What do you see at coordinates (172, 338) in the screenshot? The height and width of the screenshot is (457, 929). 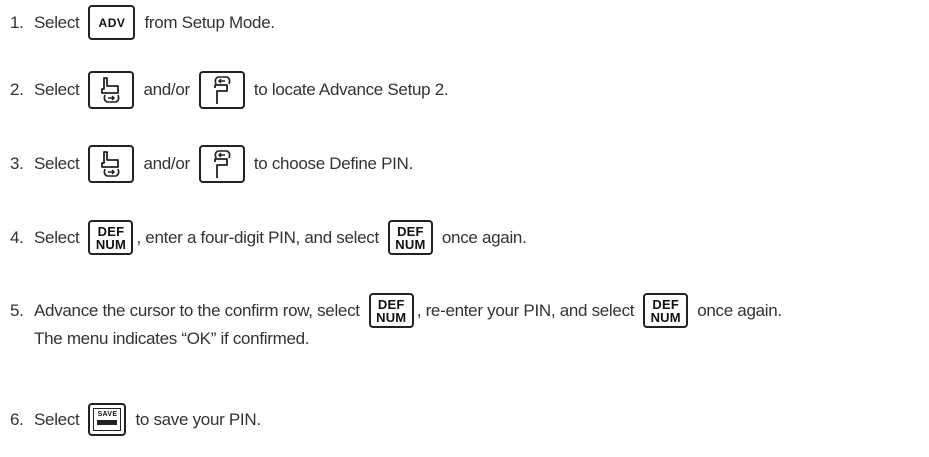 I see `step-5-continuation: The menu indicates “OK” if confirmed.` at bounding box center [172, 338].